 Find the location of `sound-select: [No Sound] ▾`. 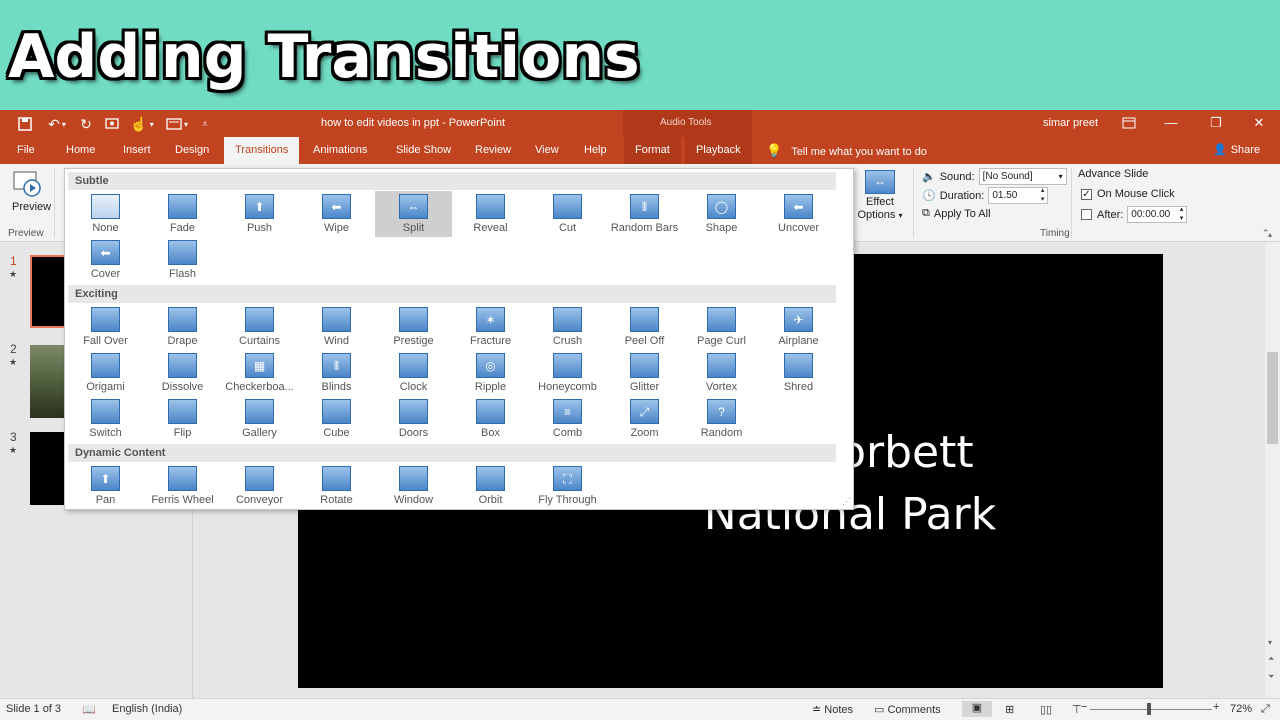

sound-select: [No Sound] ▾ is located at coordinates (1022, 176).